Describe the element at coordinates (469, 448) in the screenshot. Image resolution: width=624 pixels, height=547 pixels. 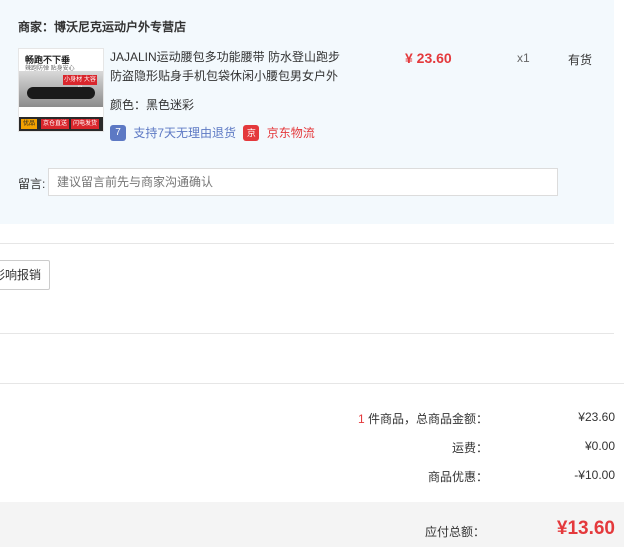
I see `shipping-label: 运费：` at that location.